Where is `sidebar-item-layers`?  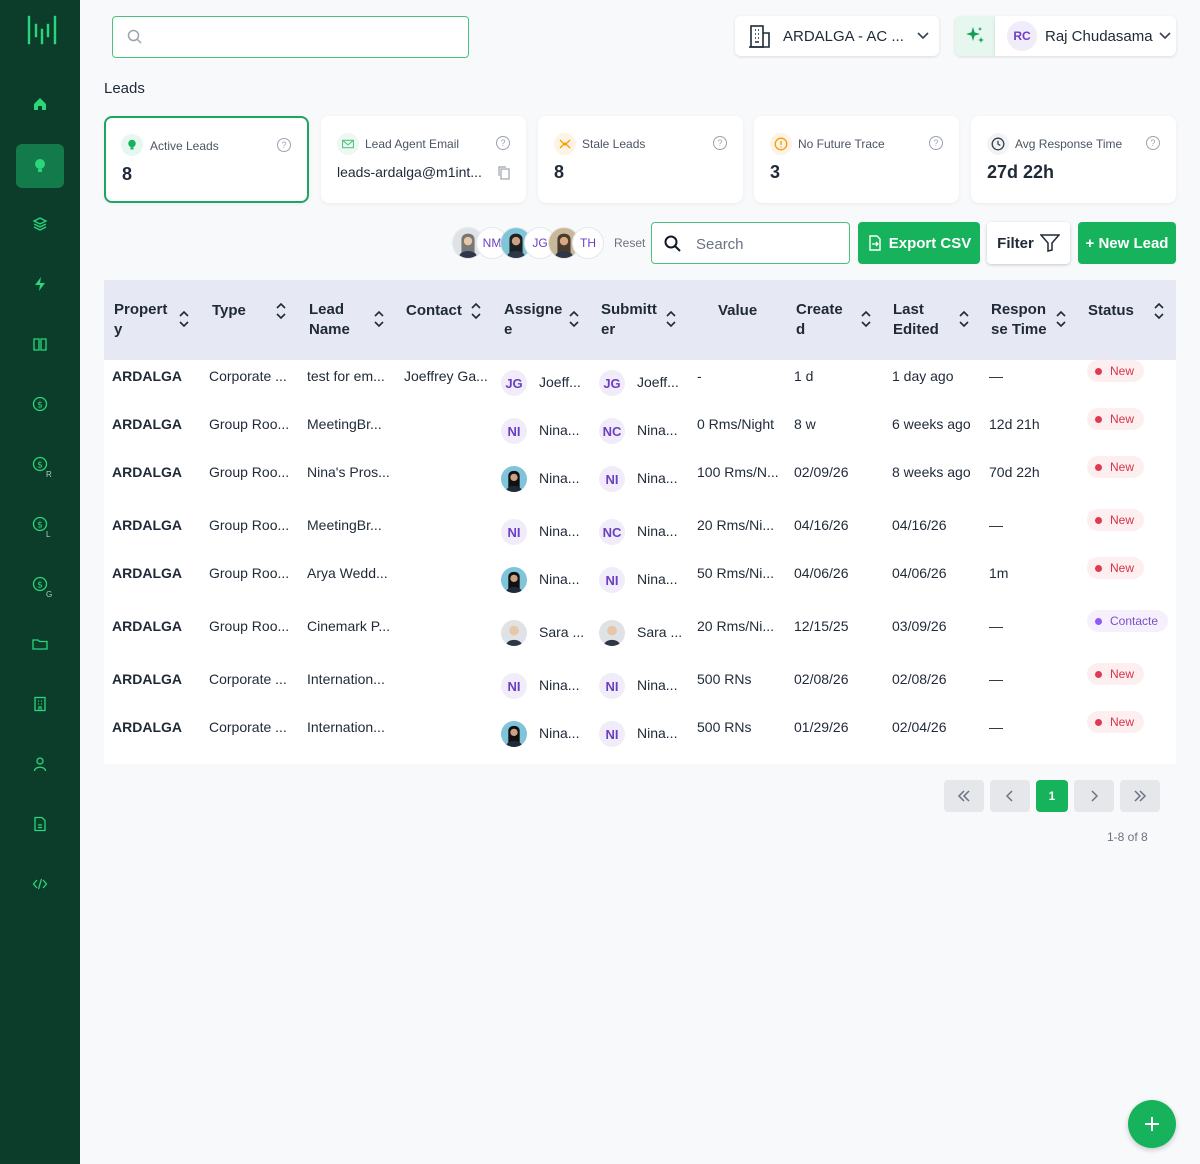 sidebar-item-layers is located at coordinates (40, 224).